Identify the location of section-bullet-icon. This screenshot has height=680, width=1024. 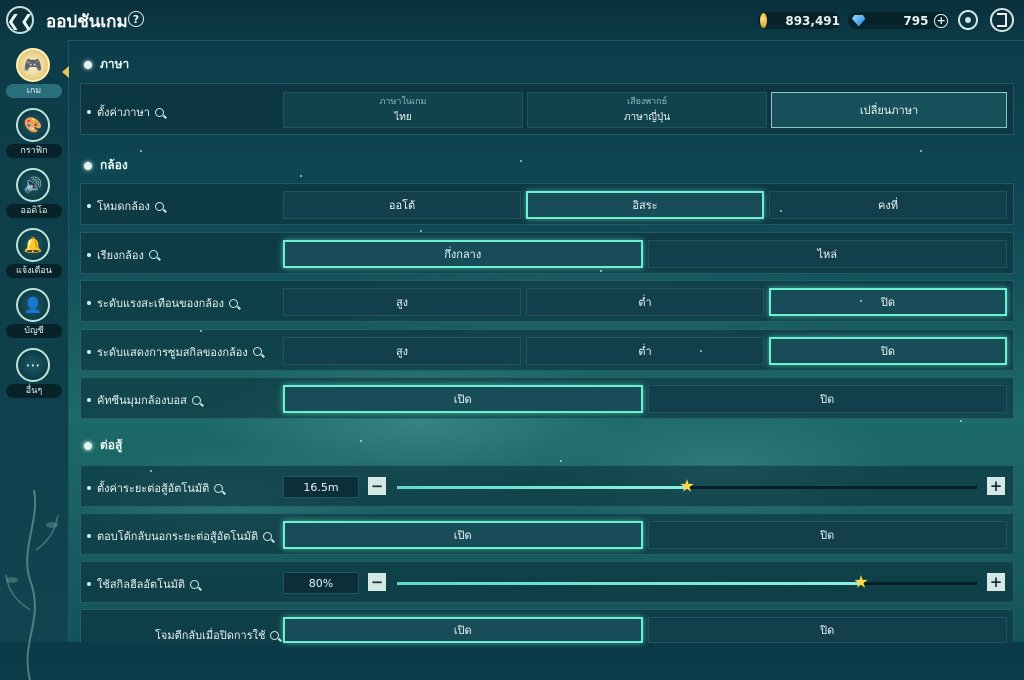
(88, 64).